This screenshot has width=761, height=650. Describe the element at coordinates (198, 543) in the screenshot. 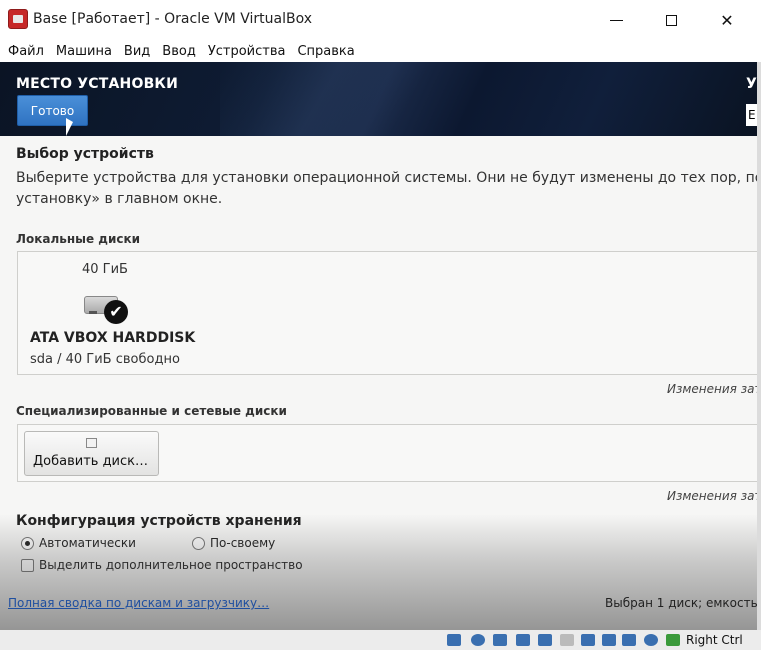

I see `custom-radio` at that location.